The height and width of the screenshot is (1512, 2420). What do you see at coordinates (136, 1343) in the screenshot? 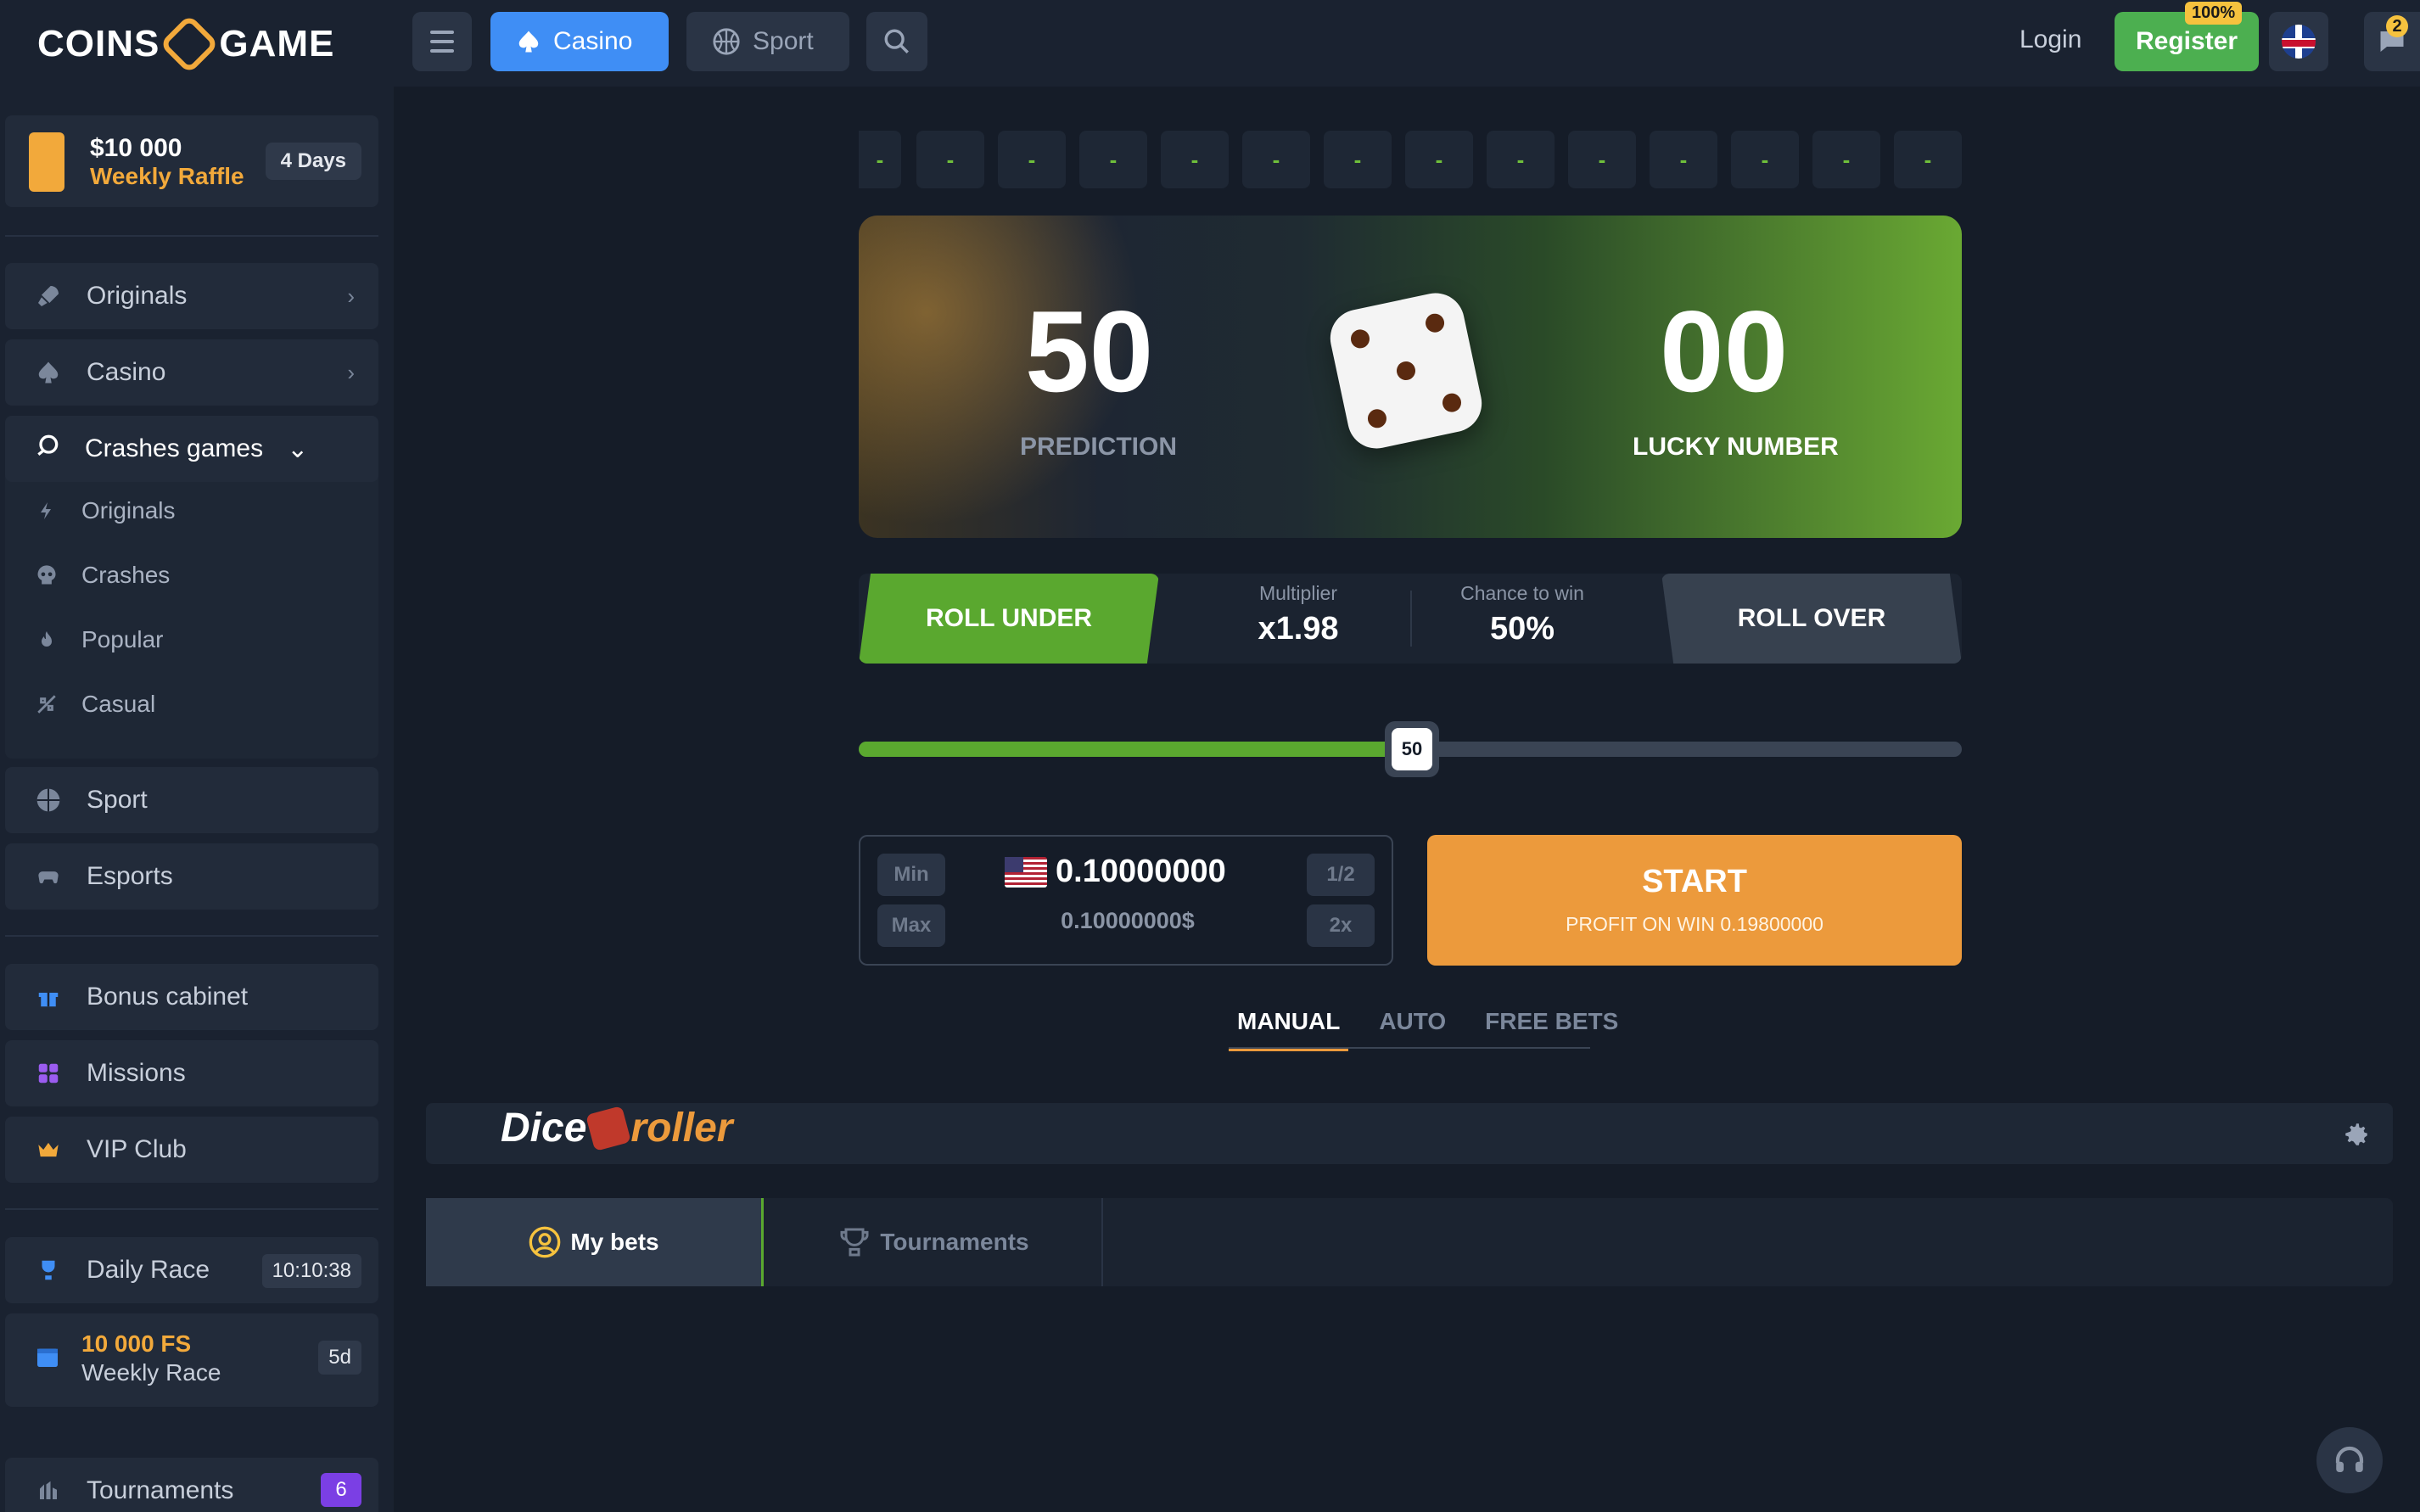
I see `weekly-race-prize: 10 000 FS` at bounding box center [136, 1343].